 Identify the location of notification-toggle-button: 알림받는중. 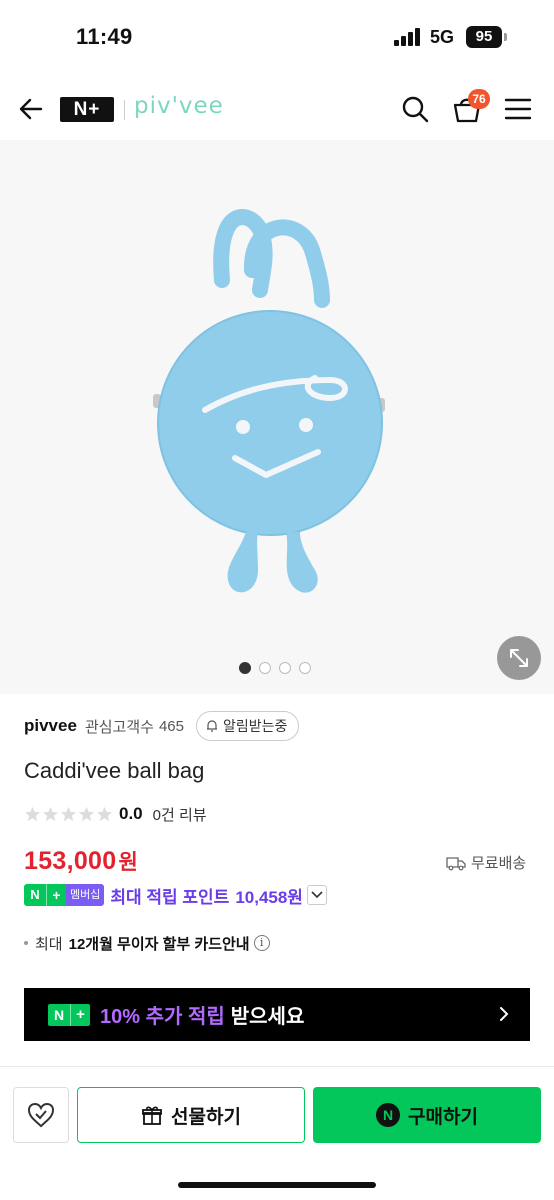
(247, 726).